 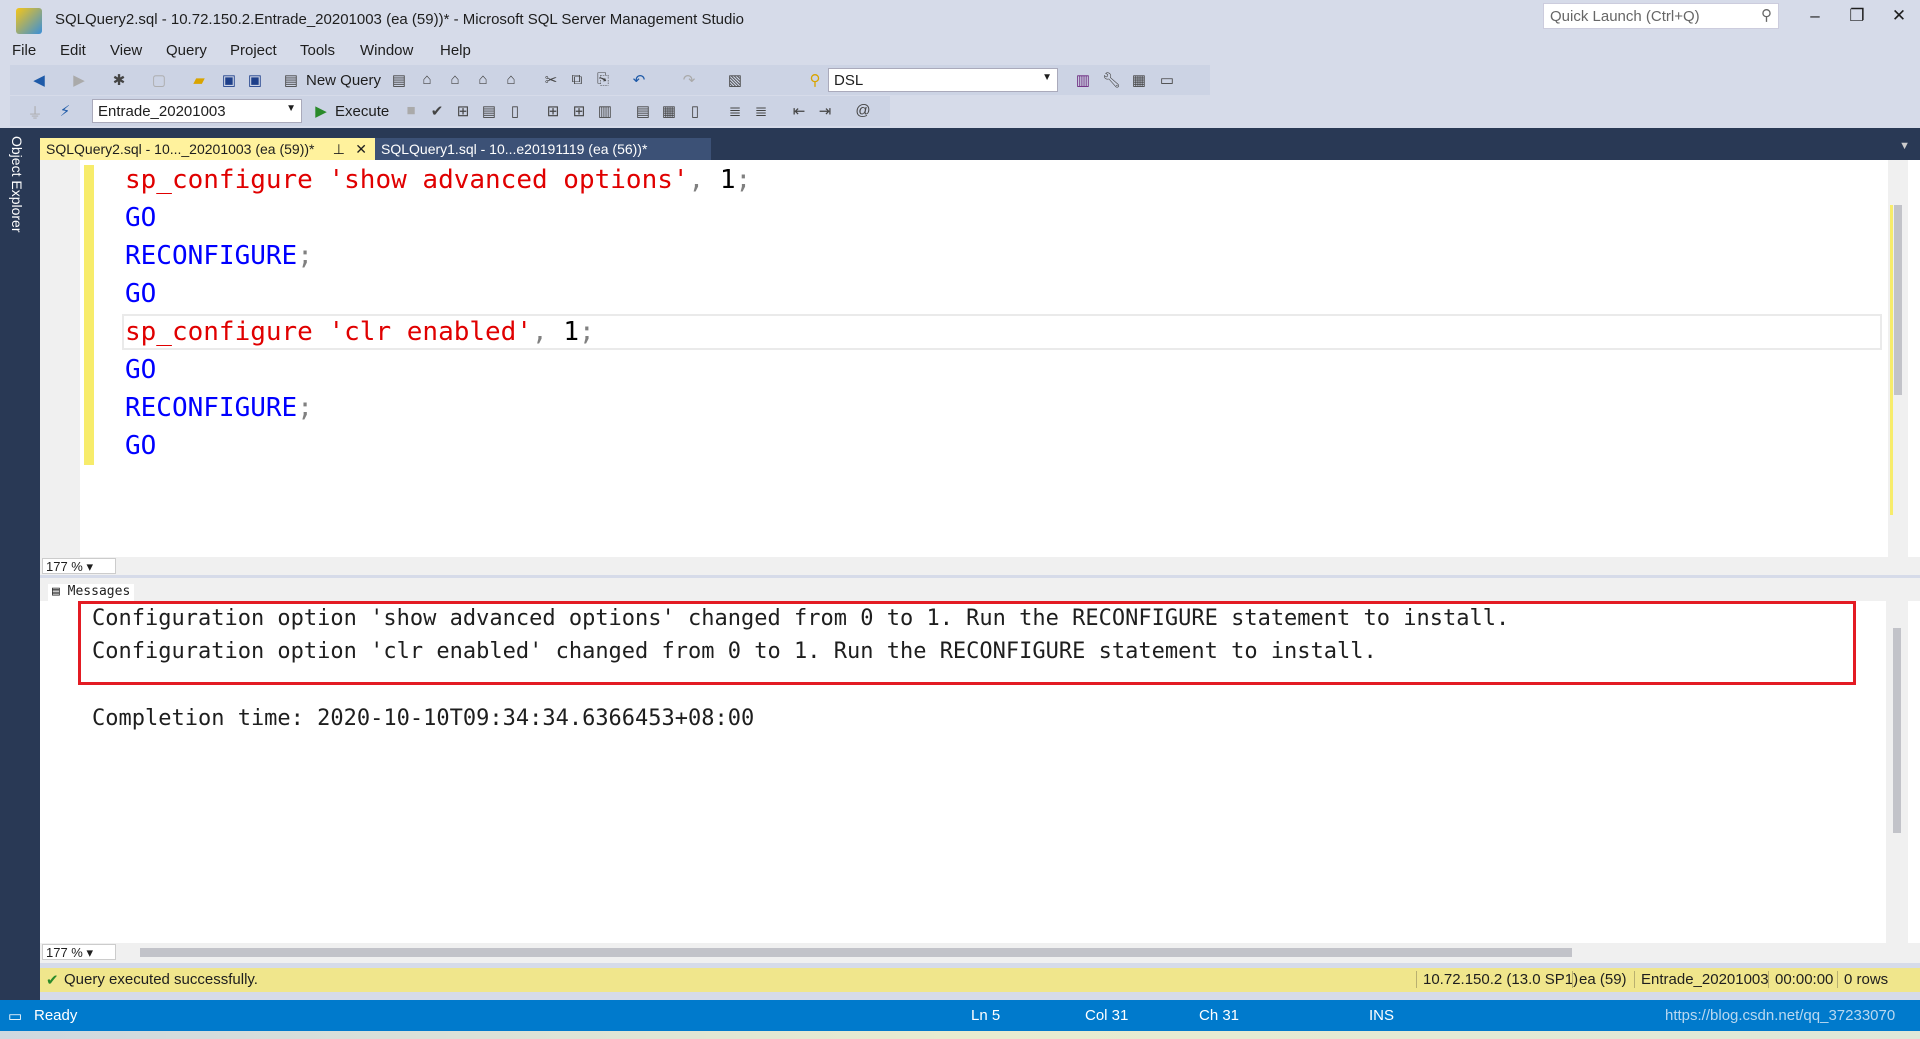 I want to click on xmla-query-icon: ⌂, so click(x=483, y=80).